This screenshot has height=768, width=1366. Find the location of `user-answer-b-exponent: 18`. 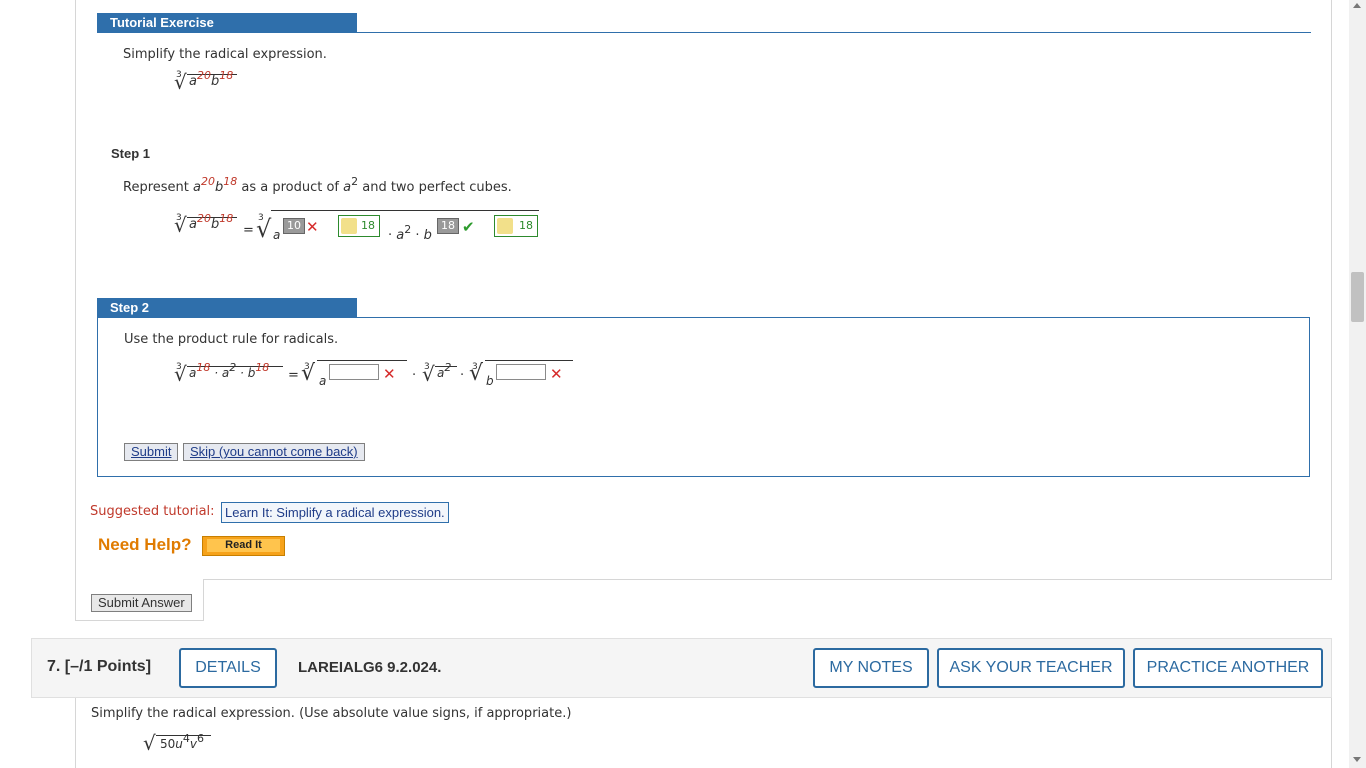

user-answer-b-exponent: 18 is located at coordinates (448, 226).